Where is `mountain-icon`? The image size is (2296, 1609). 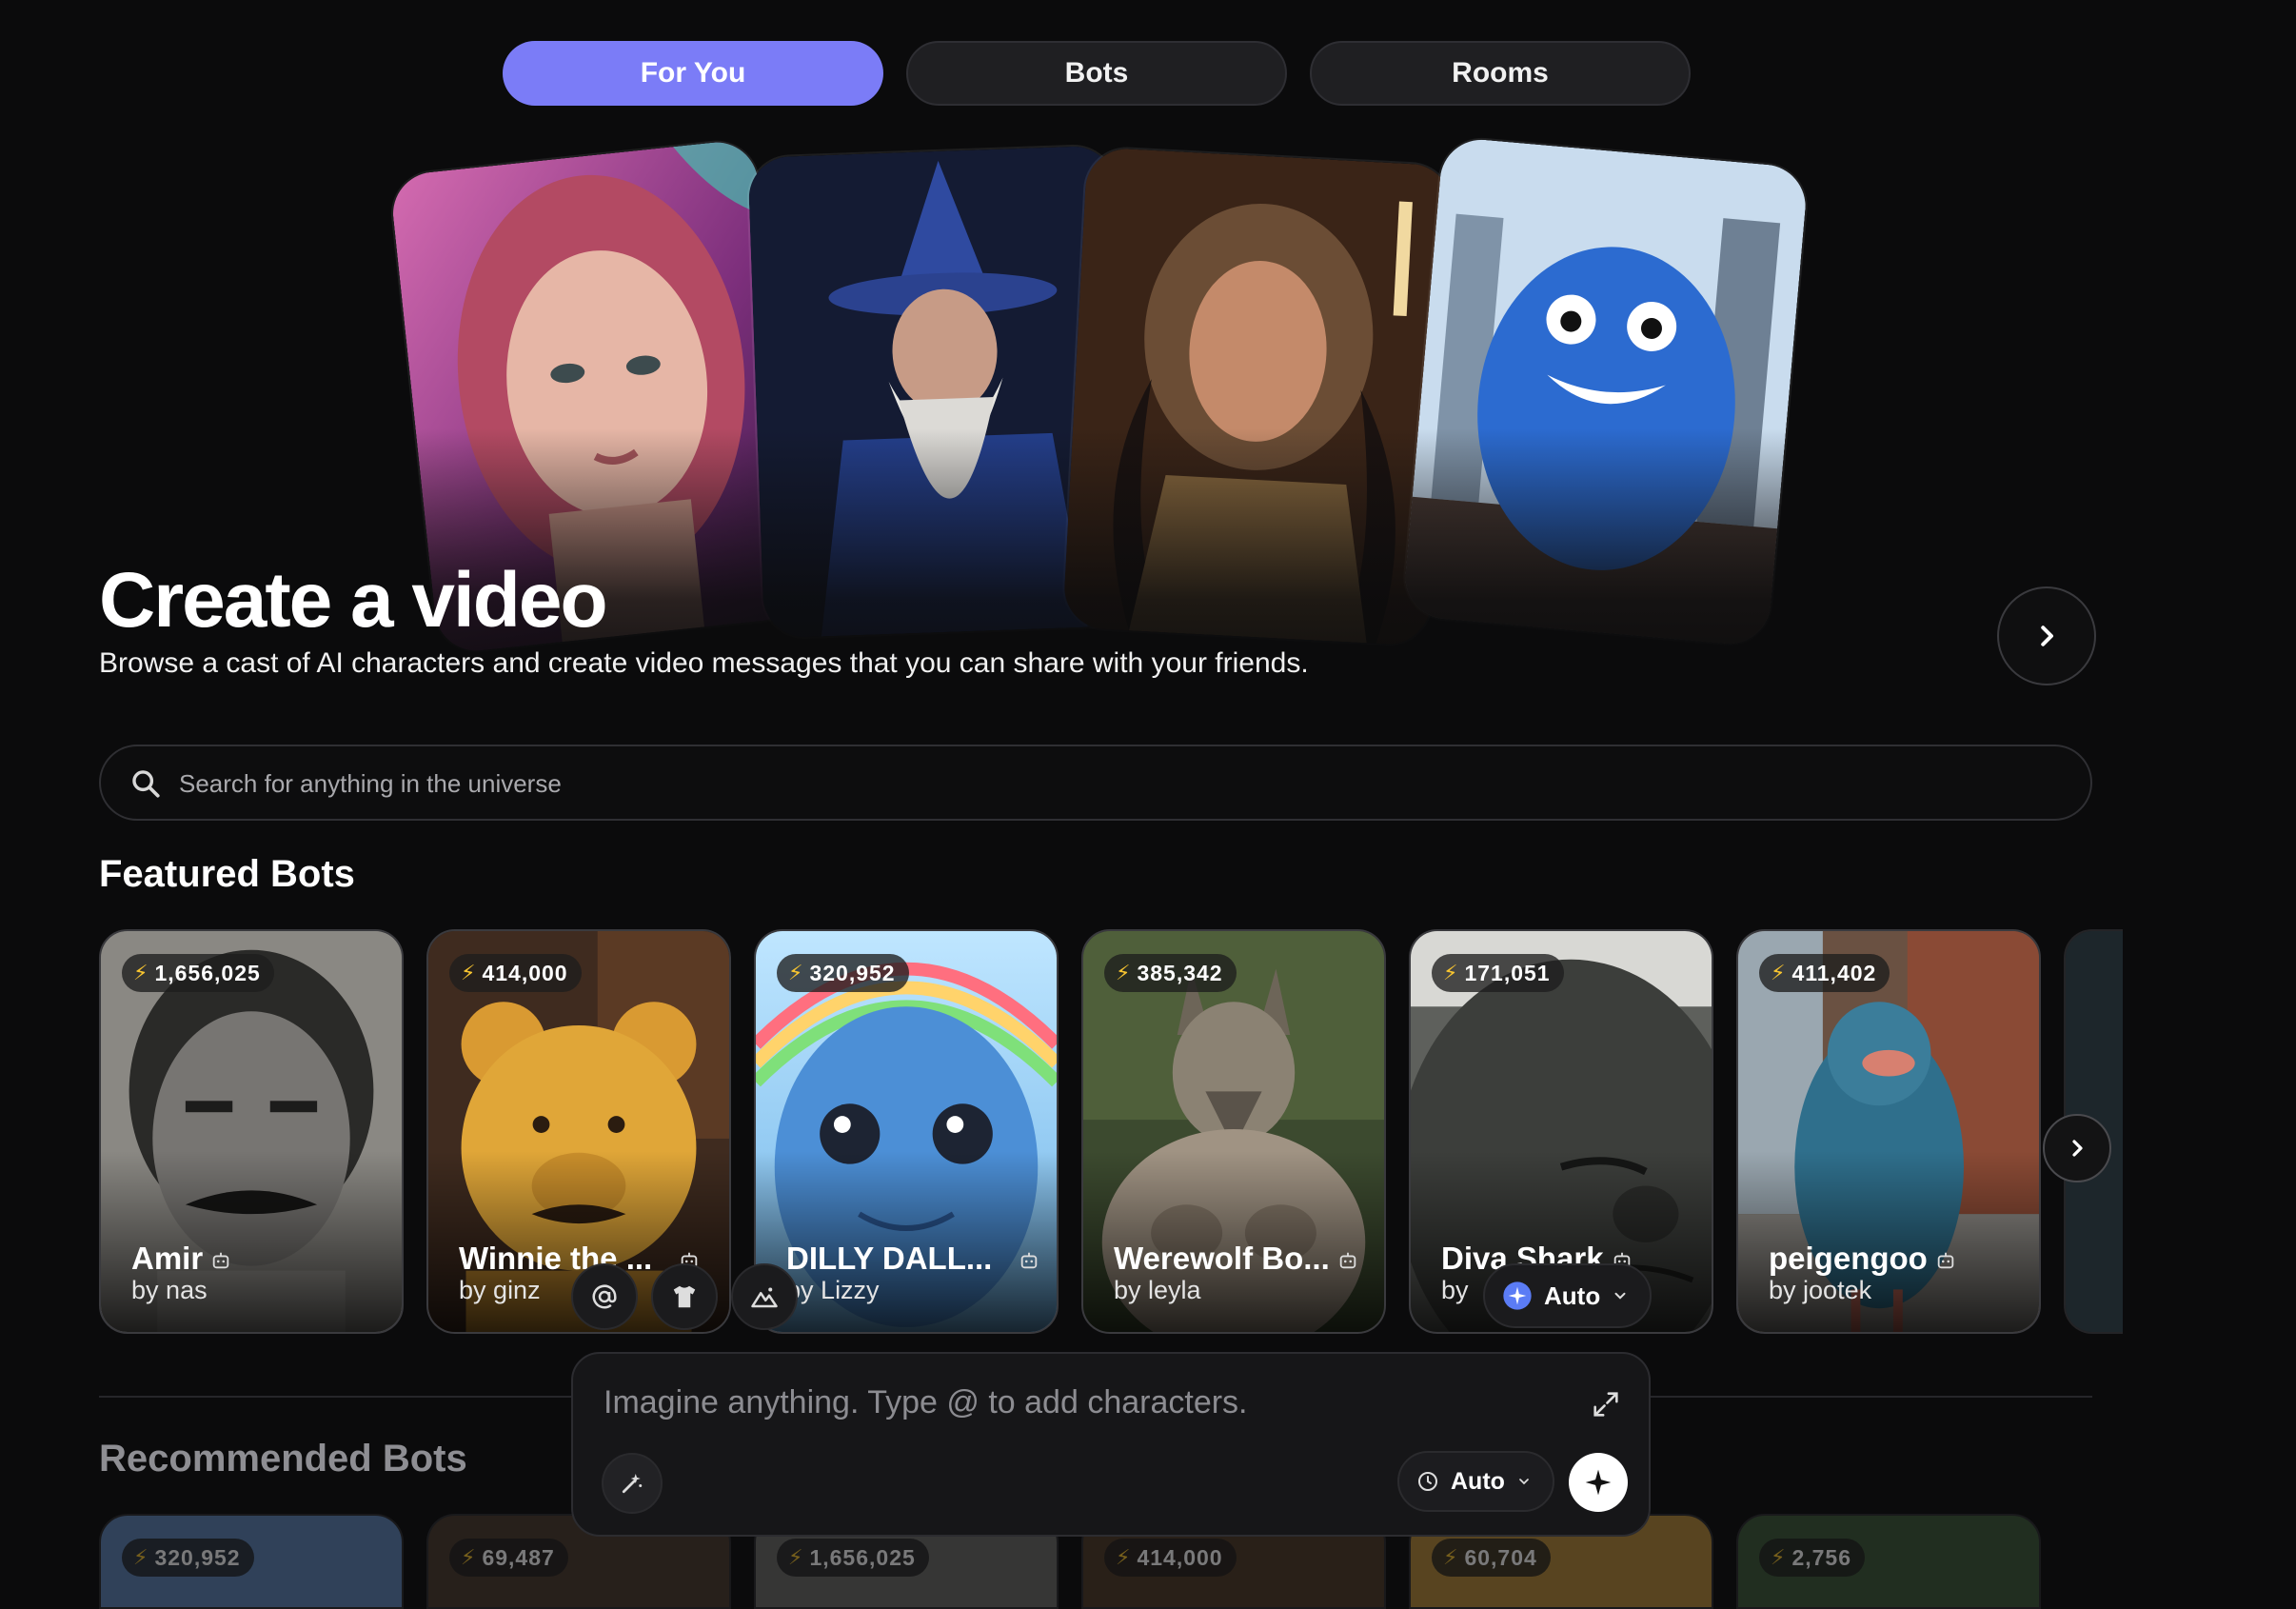
mountain-icon is located at coordinates (764, 1297).